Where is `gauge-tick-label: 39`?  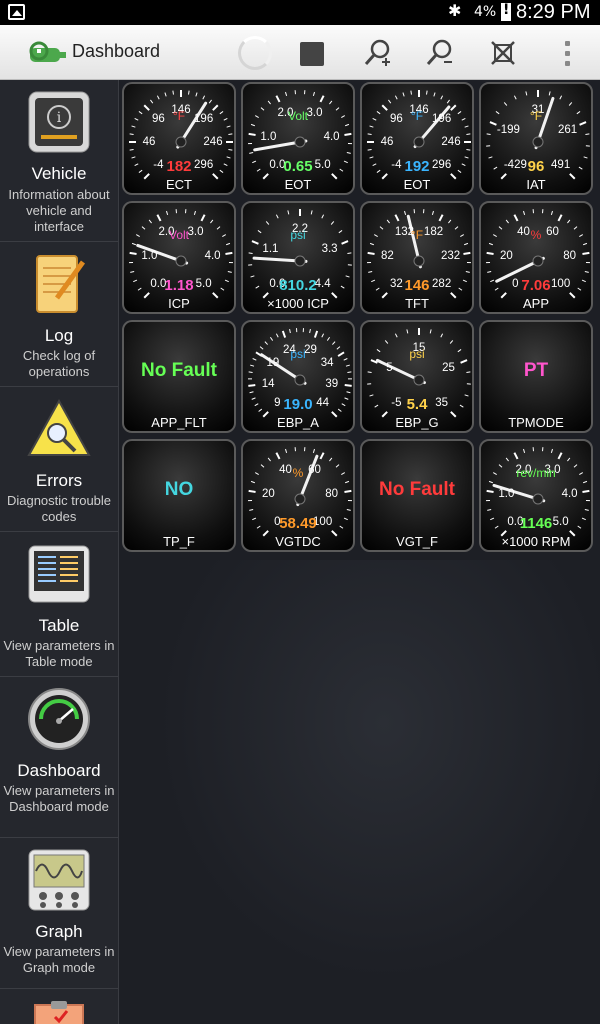 gauge-tick-label: 39 is located at coordinates (332, 383).